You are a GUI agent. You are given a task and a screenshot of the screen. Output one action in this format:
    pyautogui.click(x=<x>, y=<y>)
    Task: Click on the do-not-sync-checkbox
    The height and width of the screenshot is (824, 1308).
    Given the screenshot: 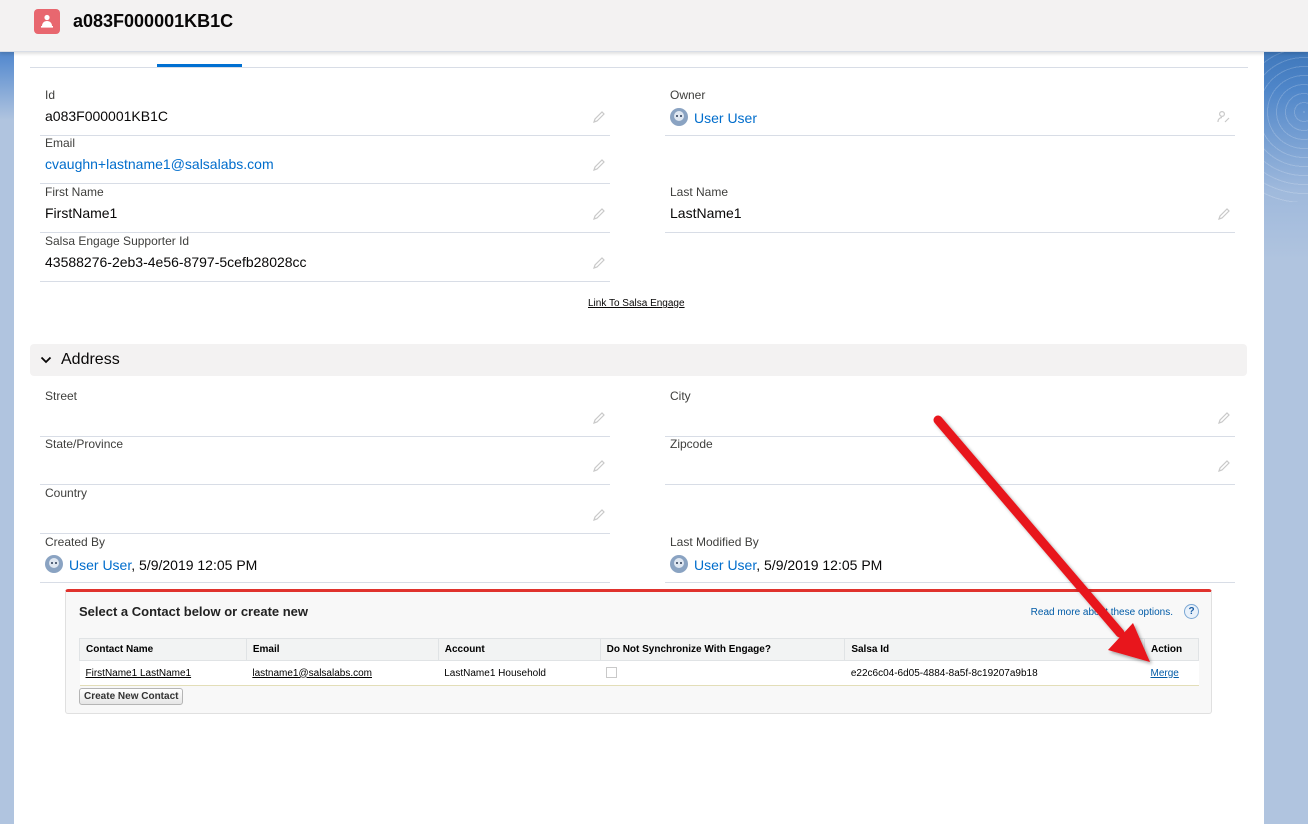 What is the action you would take?
    pyautogui.click(x=612, y=673)
    